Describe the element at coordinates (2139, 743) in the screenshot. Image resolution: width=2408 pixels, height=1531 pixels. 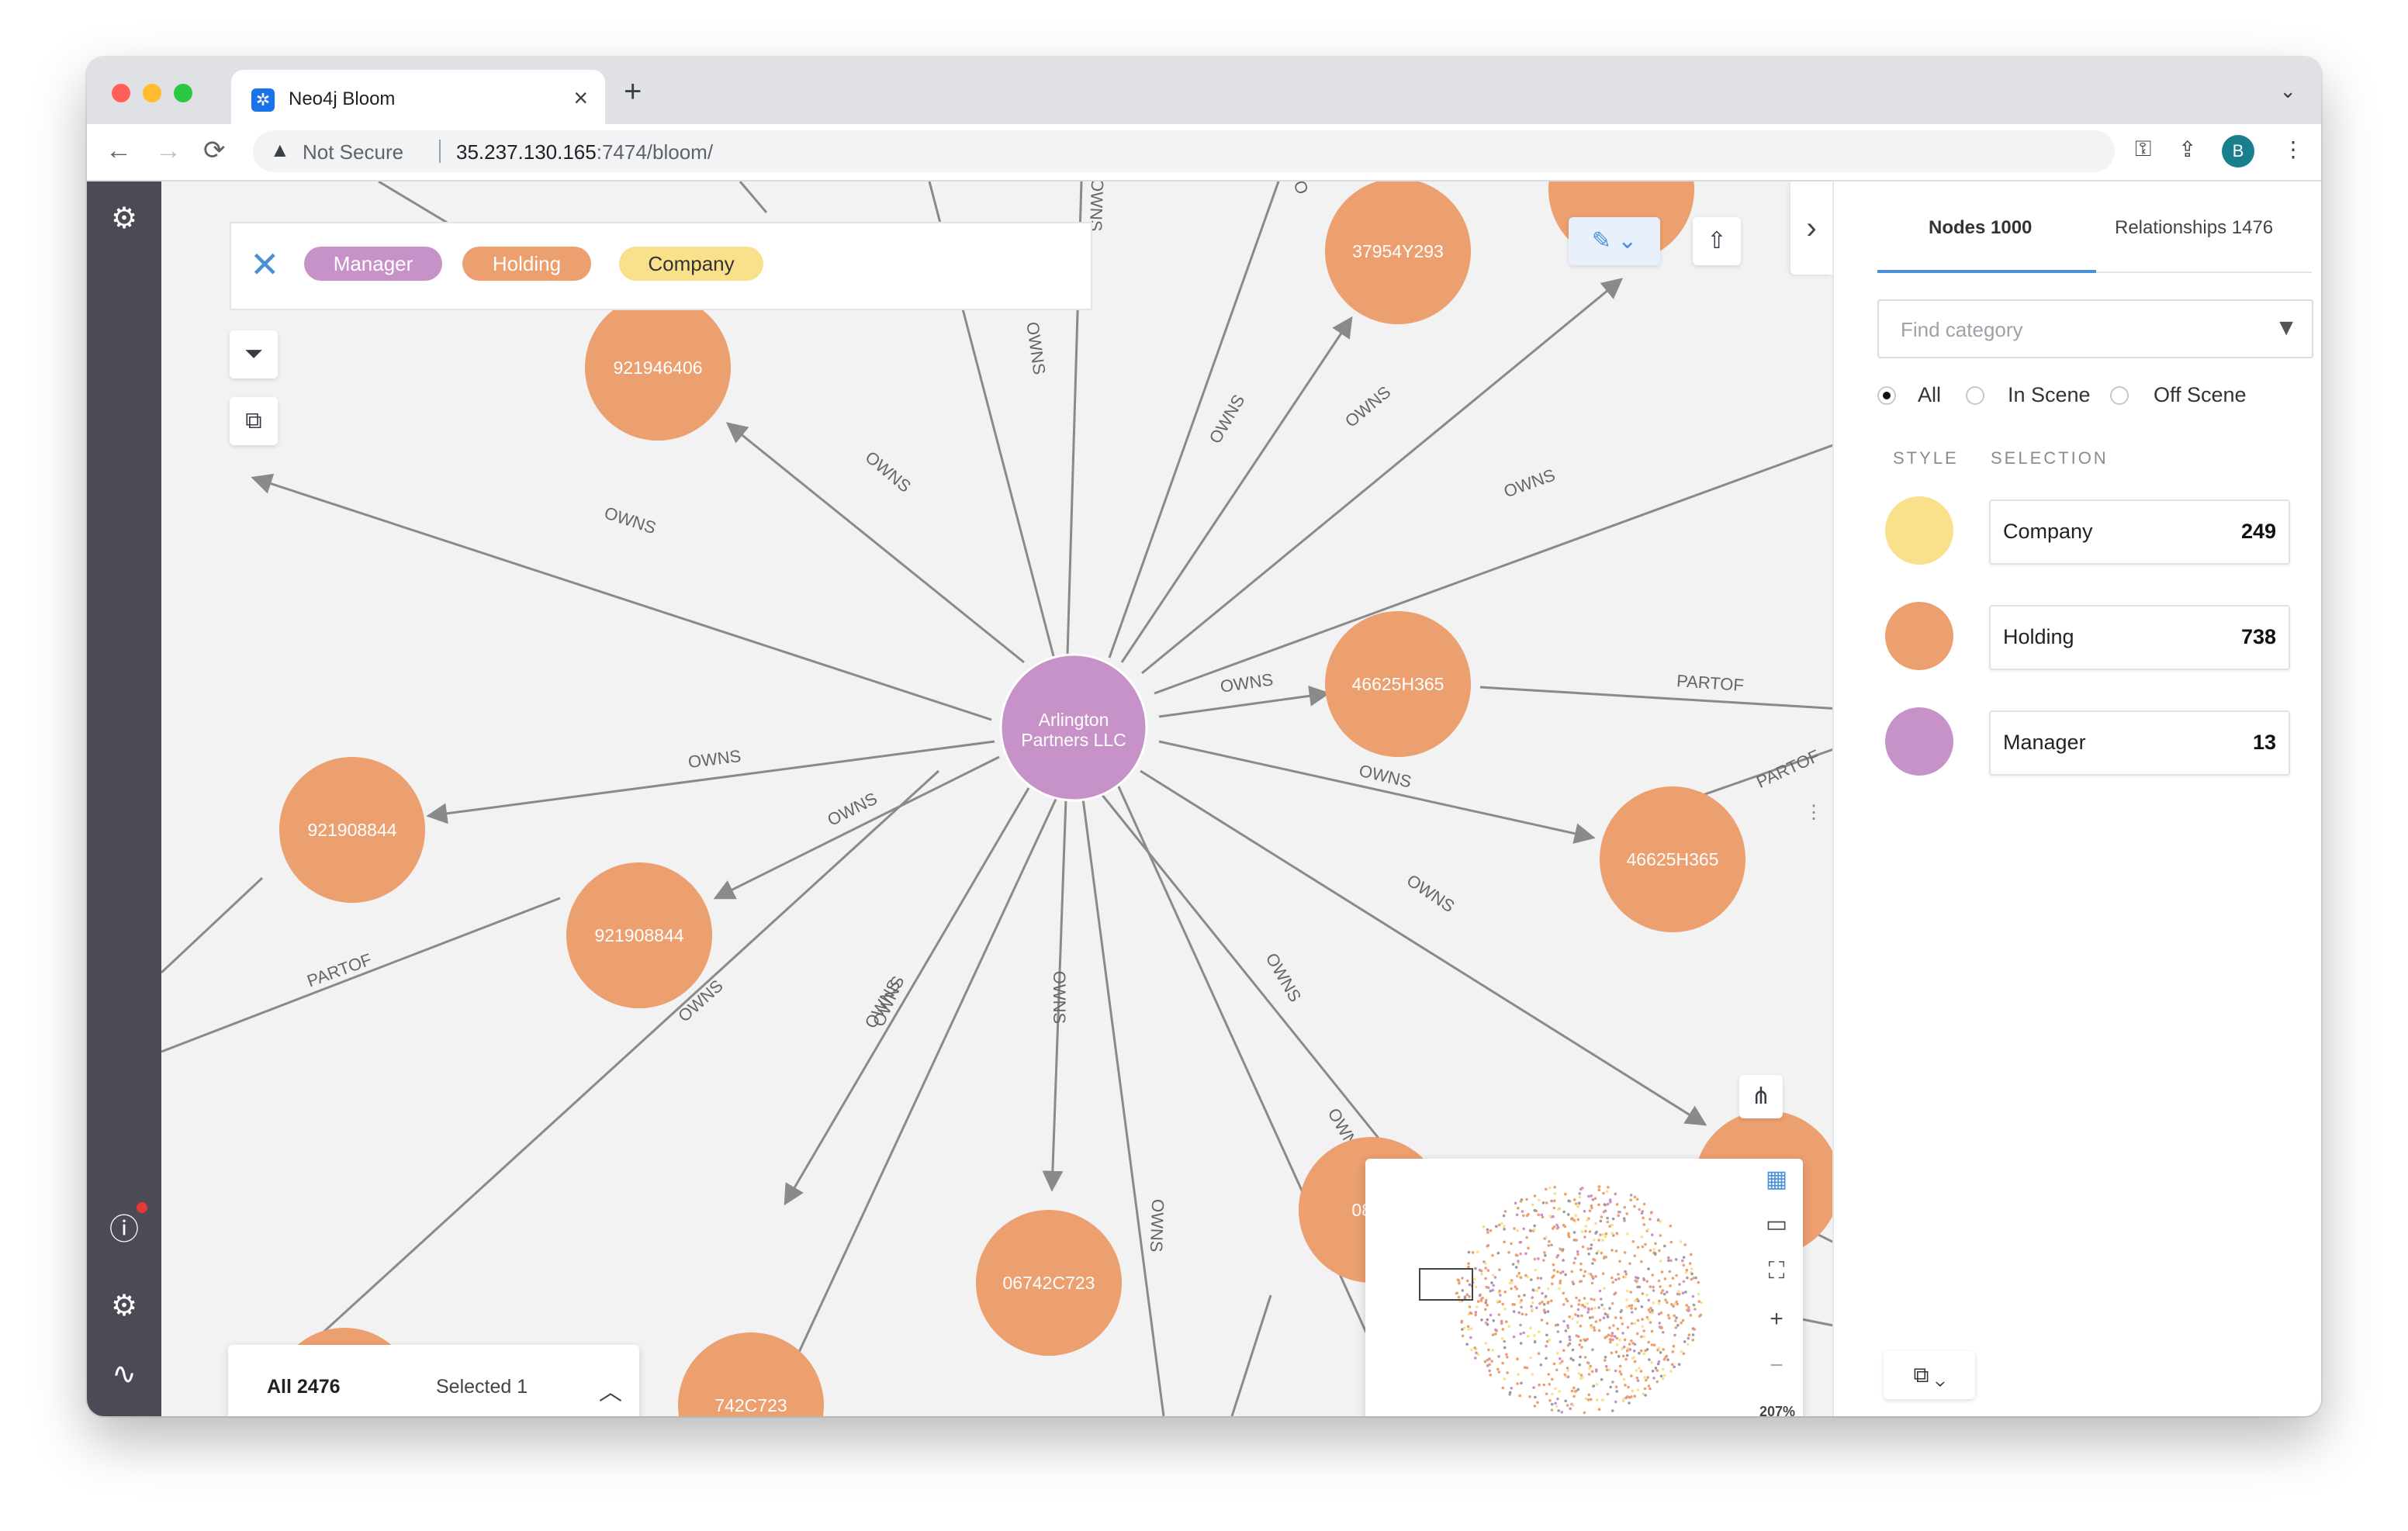
I see `category-manager: Manager 13` at that location.